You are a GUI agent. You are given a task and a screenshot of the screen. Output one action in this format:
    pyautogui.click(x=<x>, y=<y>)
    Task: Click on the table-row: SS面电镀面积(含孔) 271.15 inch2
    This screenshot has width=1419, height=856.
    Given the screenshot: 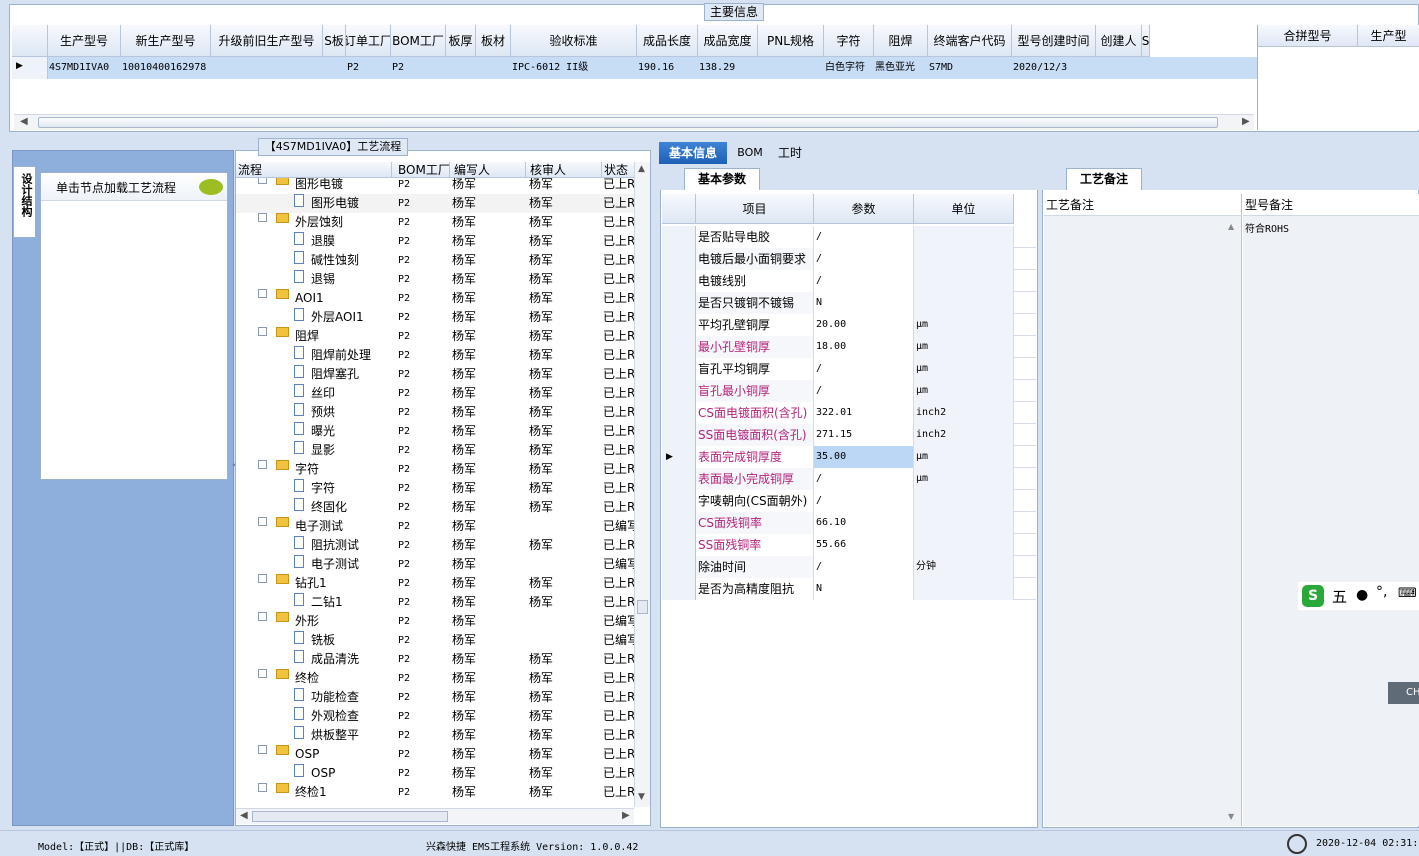 What is the action you would take?
    pyautogui.click(x=849, y=435)
    